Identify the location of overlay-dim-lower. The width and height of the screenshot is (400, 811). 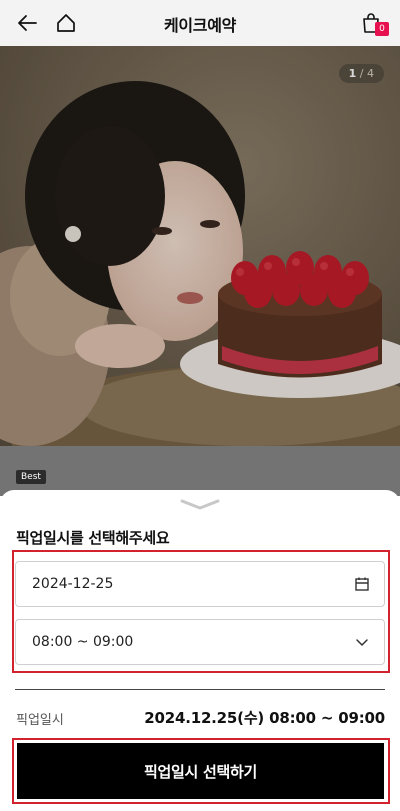
(200, 471).